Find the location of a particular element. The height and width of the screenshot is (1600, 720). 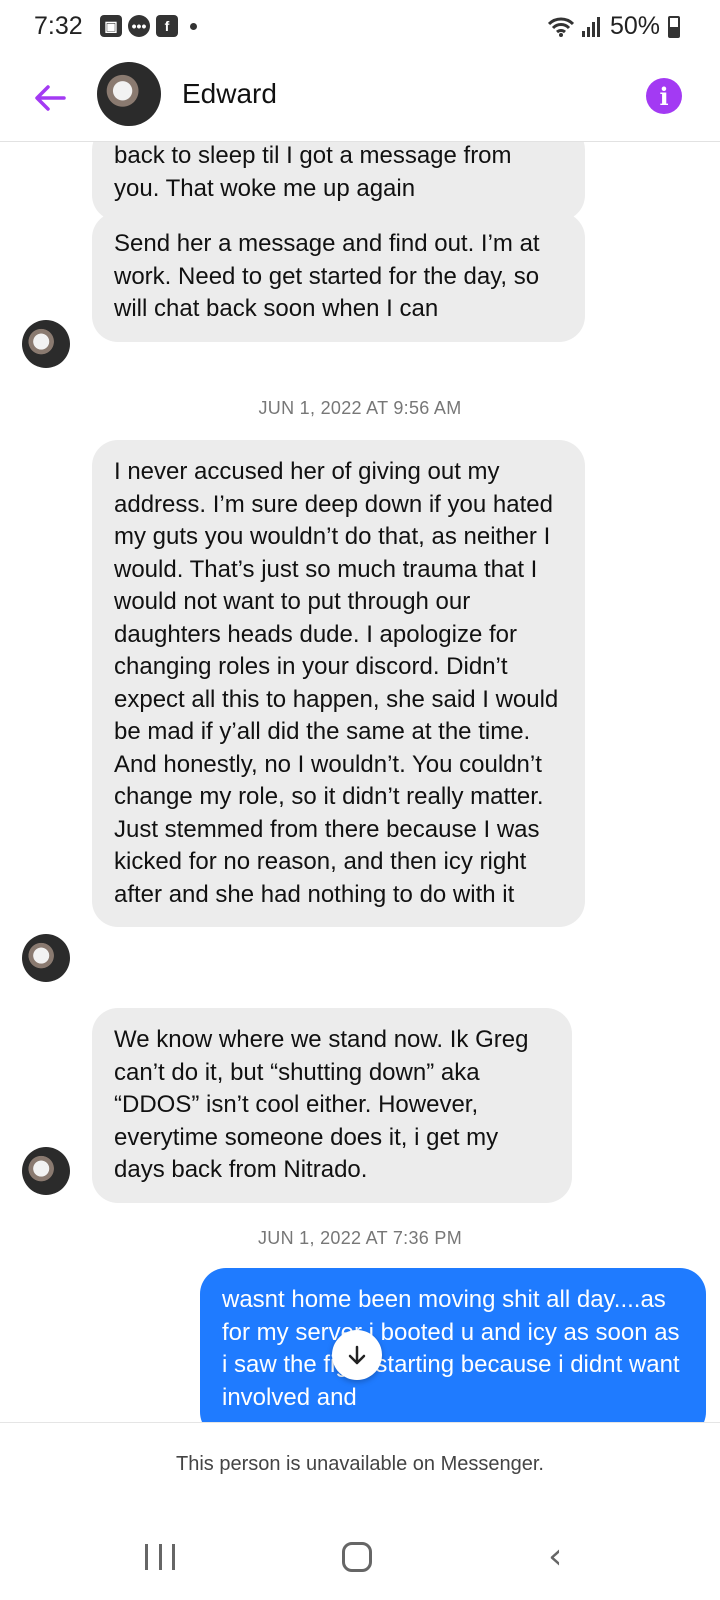

info-button: i is located at coordinates (664, 96).